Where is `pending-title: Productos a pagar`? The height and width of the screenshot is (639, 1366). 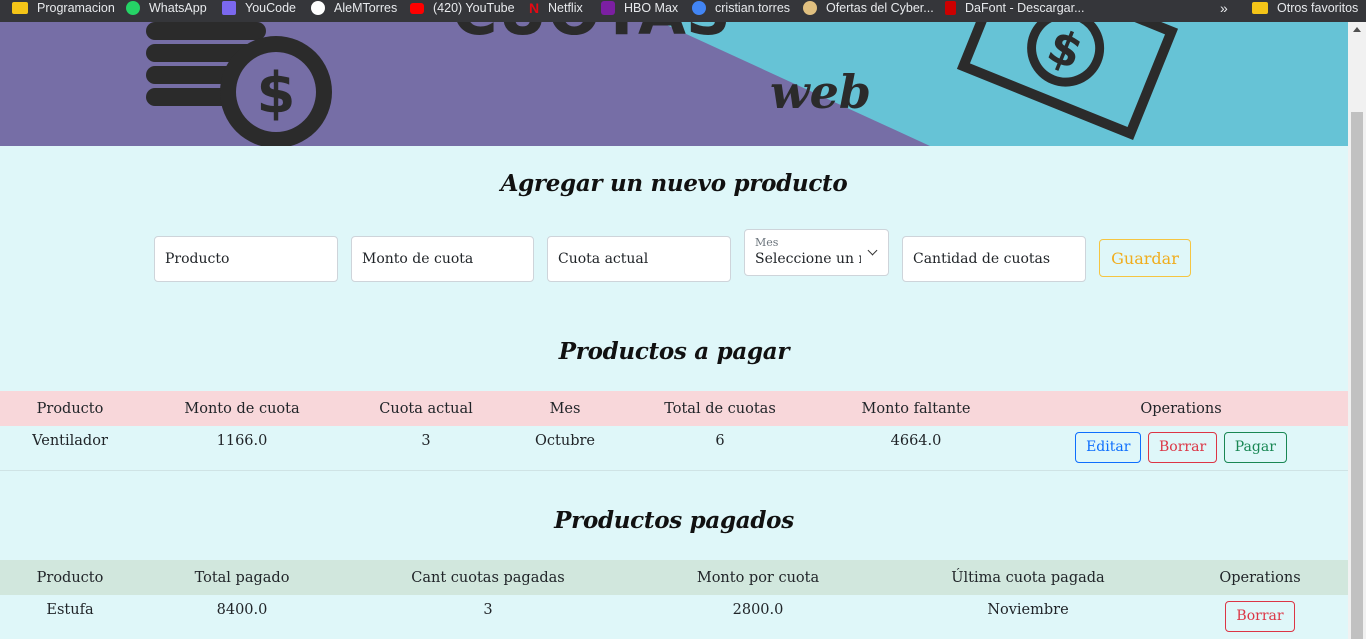 pending-title: Productos a pagar is located at coordinates (674, 351).